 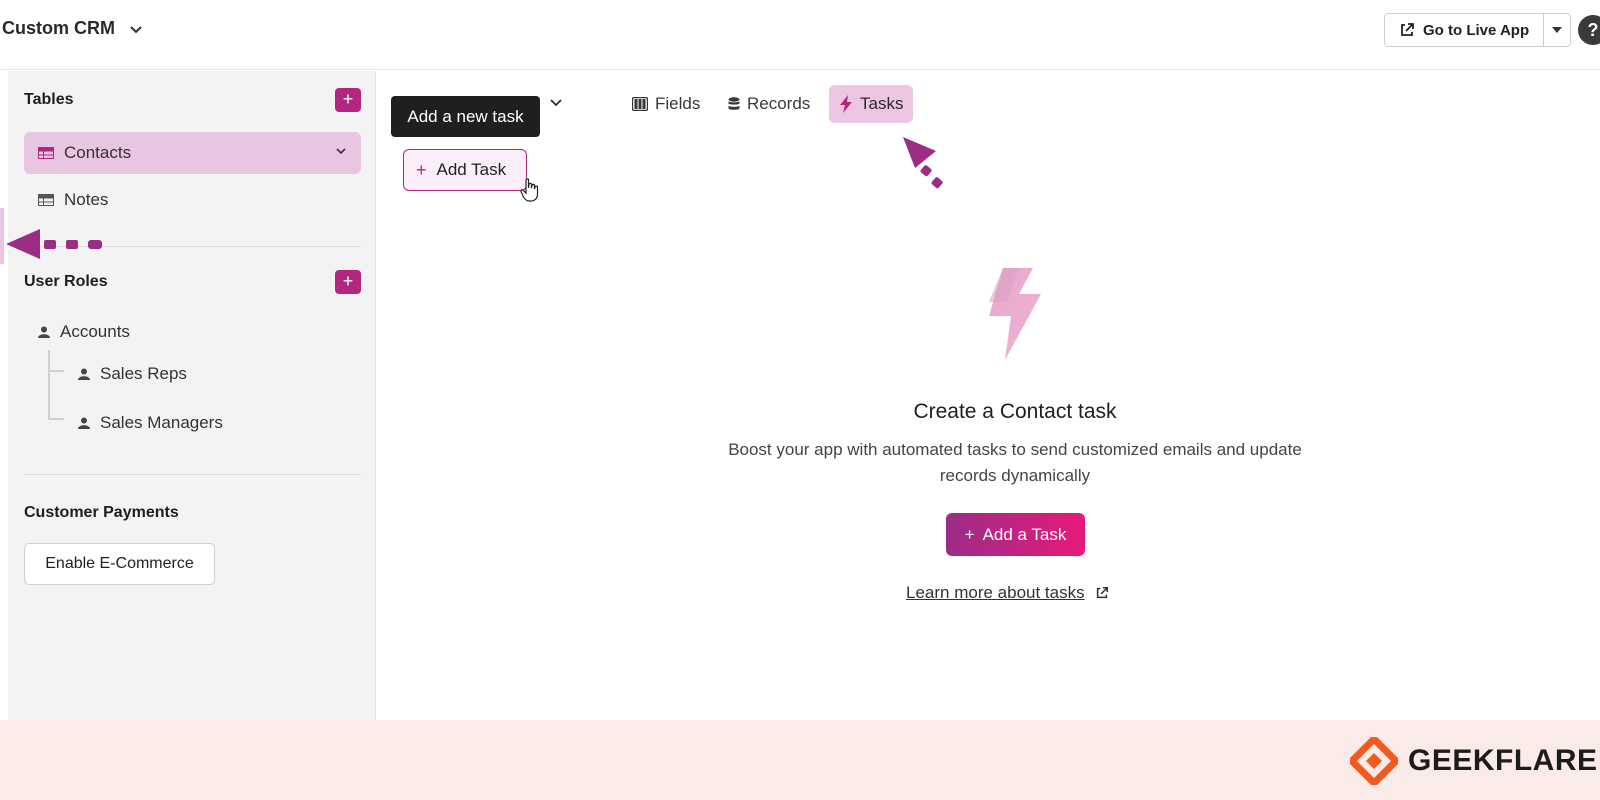 I want to click on role-item-accounts: Accounts, so click(x=84, y=332).